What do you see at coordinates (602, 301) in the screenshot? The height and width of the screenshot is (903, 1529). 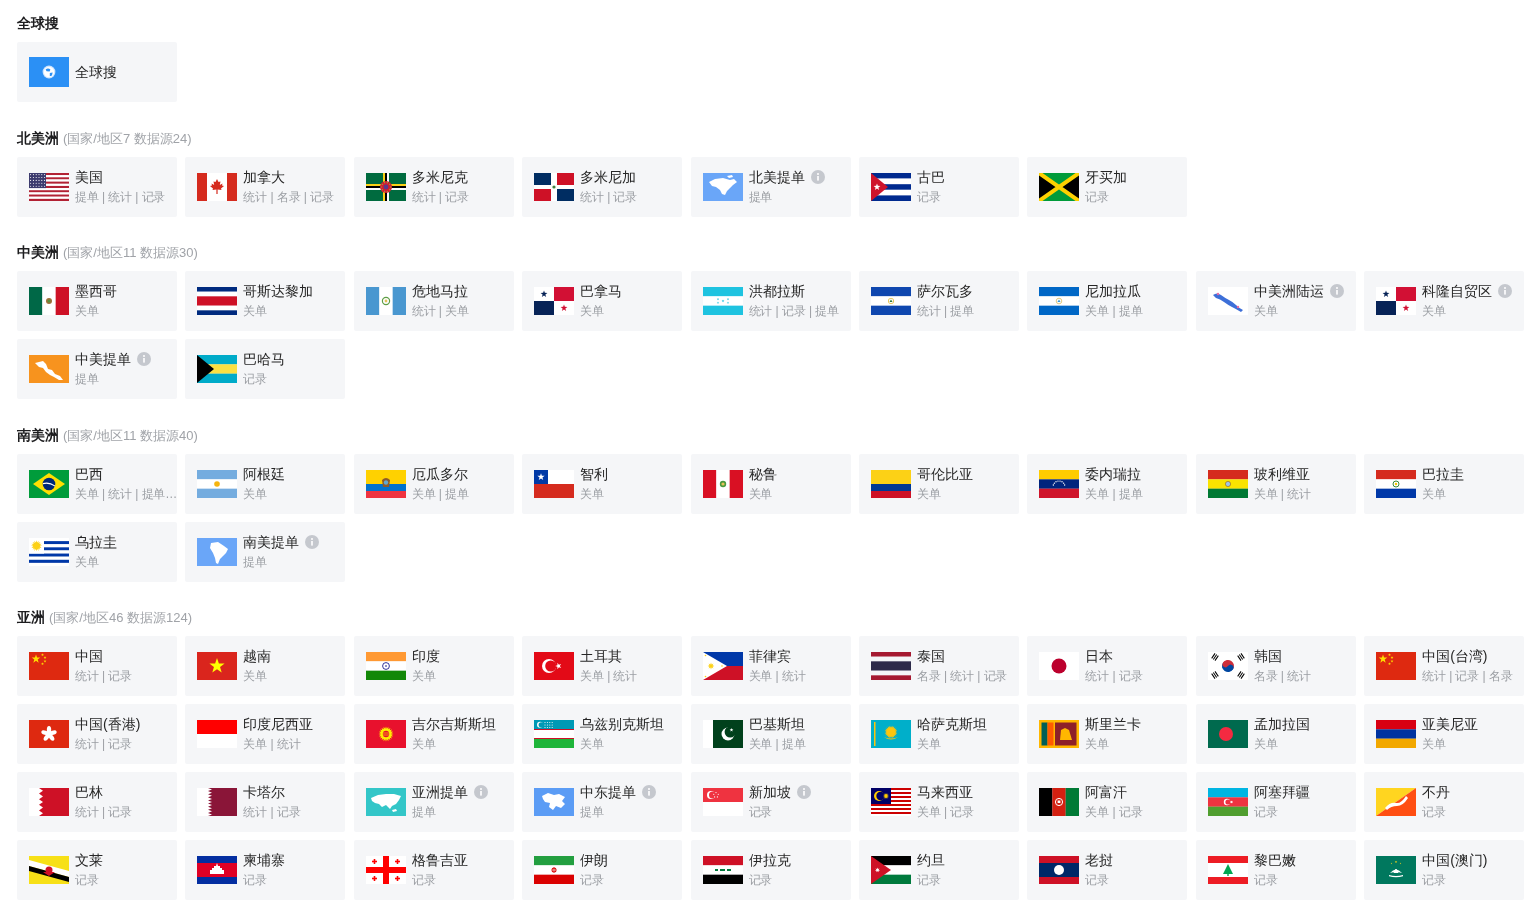 I see `source-card: 巴拿马 关单` at bounding box center [602, 301].